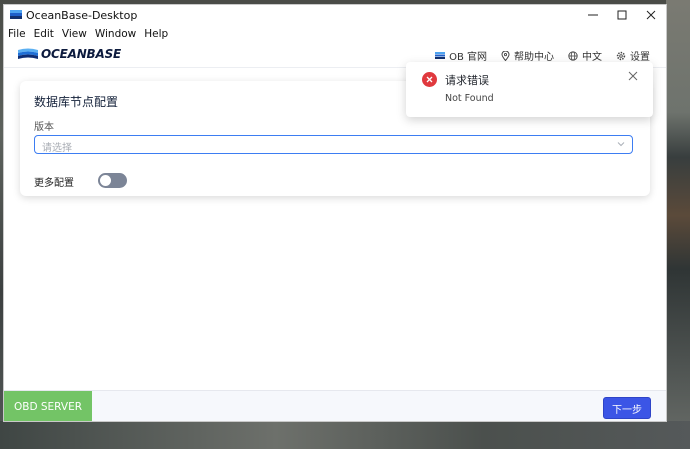  What do you see at coordinates (16, 14) in the screenshot?
I see `app-icon` at bounding box center [16, 14].